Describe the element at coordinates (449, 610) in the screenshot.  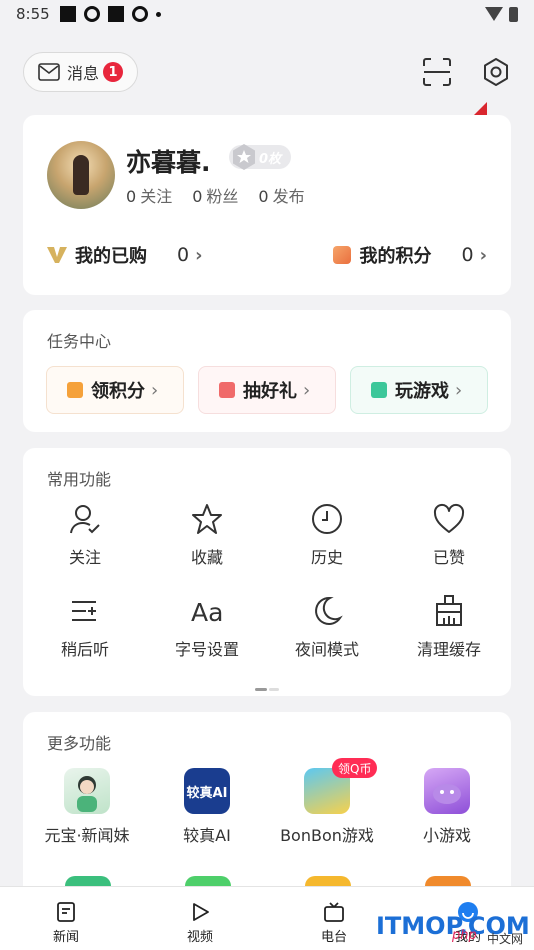
I see `broom-icon` at that location.